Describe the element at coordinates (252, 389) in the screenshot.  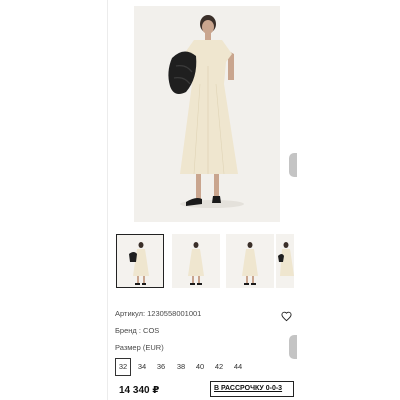
I see `installment-button: В РАССРОЧКУ 0-0-3` at that location.